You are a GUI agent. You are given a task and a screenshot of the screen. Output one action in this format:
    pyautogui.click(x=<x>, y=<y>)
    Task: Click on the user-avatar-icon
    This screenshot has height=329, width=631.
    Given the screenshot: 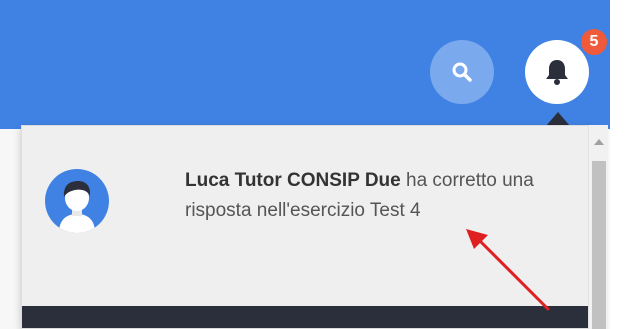 What is the action you would take?
    pyautogui.click(x=77, y=201)
    